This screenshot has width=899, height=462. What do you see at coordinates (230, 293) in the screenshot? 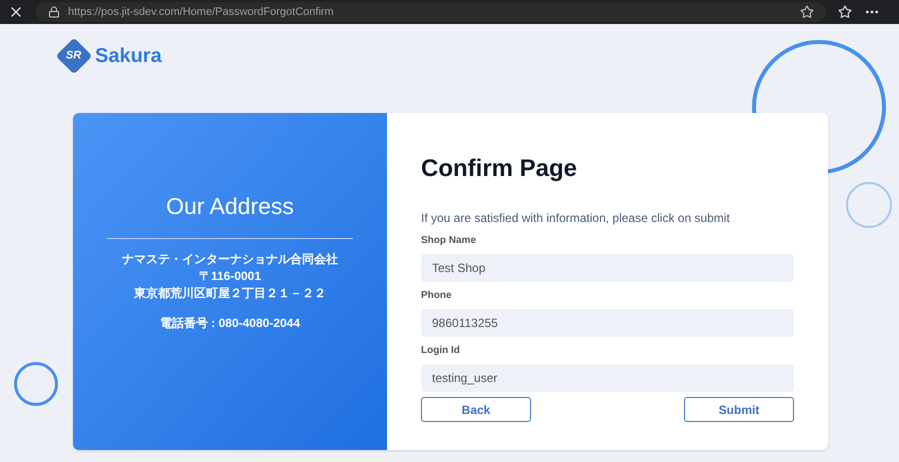
I see `address-line: 東京都荒川区町屋２丁目２１－２２` at bounding box center [230, 293].